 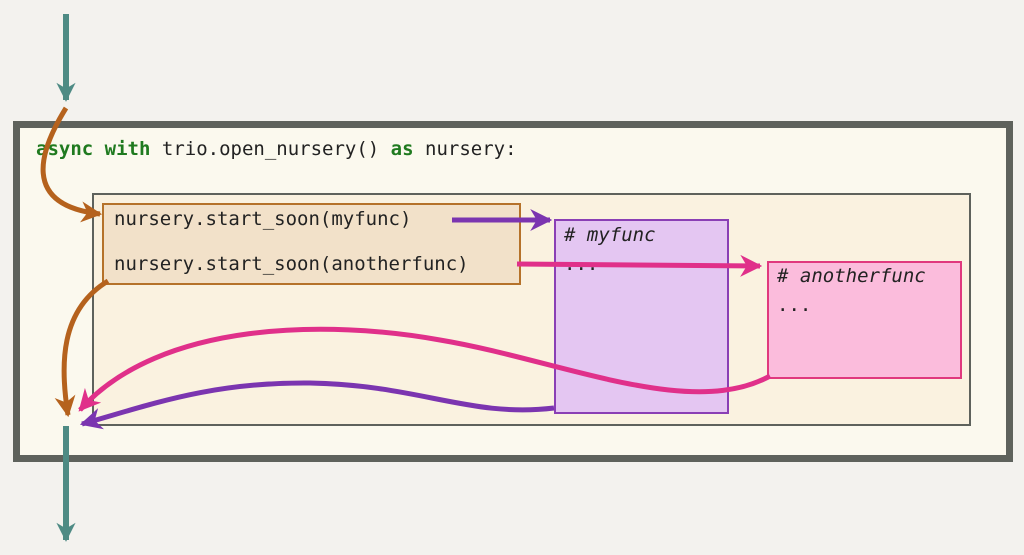 What do you see at coordinates (127, 149) in the screenshot?
I see `keyword-with: with` at bounding box center [127, 149].